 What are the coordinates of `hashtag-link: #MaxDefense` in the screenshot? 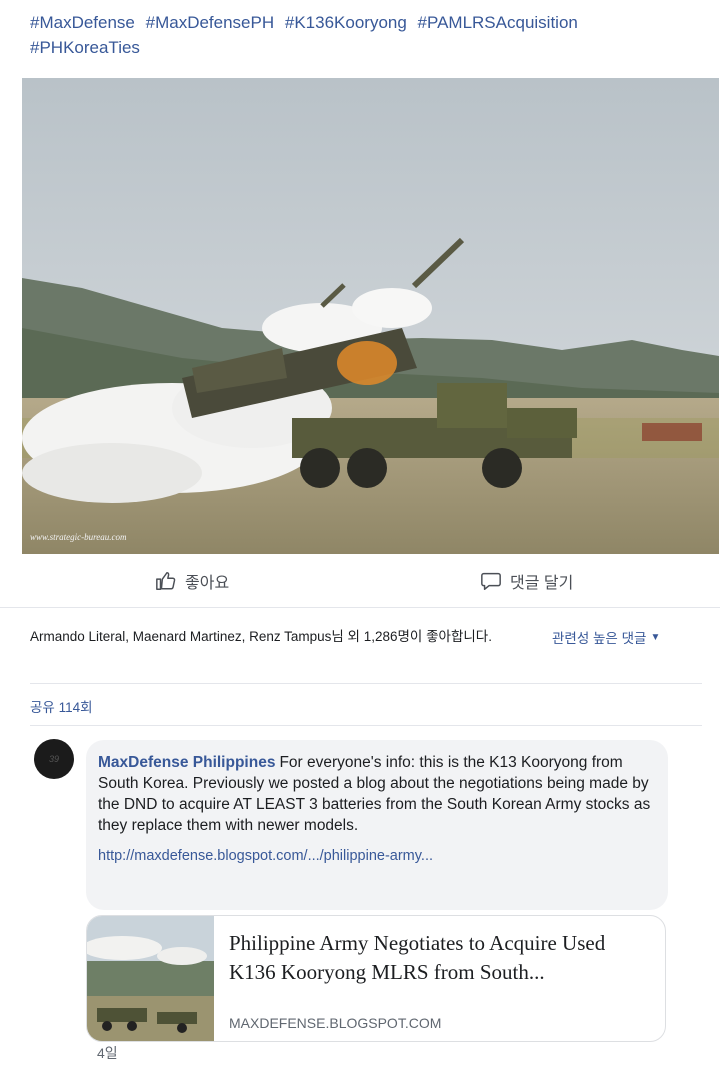 It's located at (82, 22).